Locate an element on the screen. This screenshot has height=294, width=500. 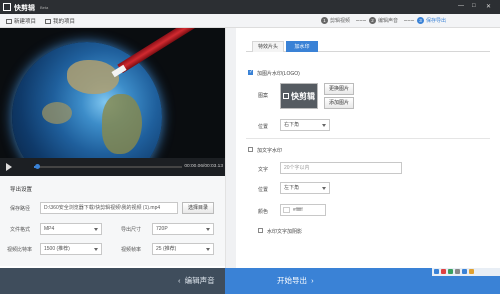
image-watermark-label: 加图片水印(LOGO) is located at coordinates (278, 74).